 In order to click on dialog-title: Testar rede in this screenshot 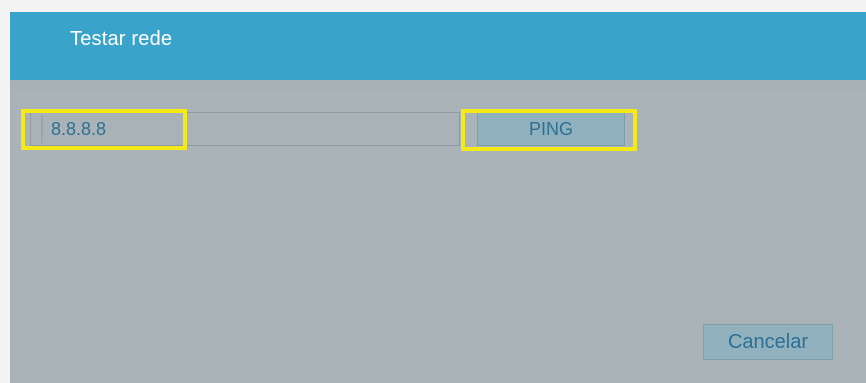, I will do `click(121, 39)`.